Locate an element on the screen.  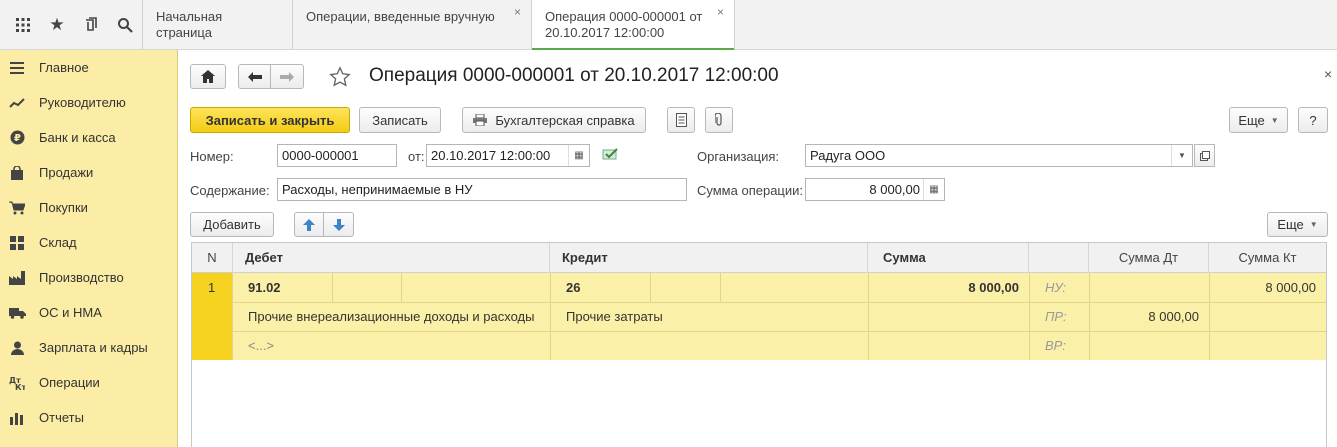
close-form-icon: × is located at coordinates (1328, 74).